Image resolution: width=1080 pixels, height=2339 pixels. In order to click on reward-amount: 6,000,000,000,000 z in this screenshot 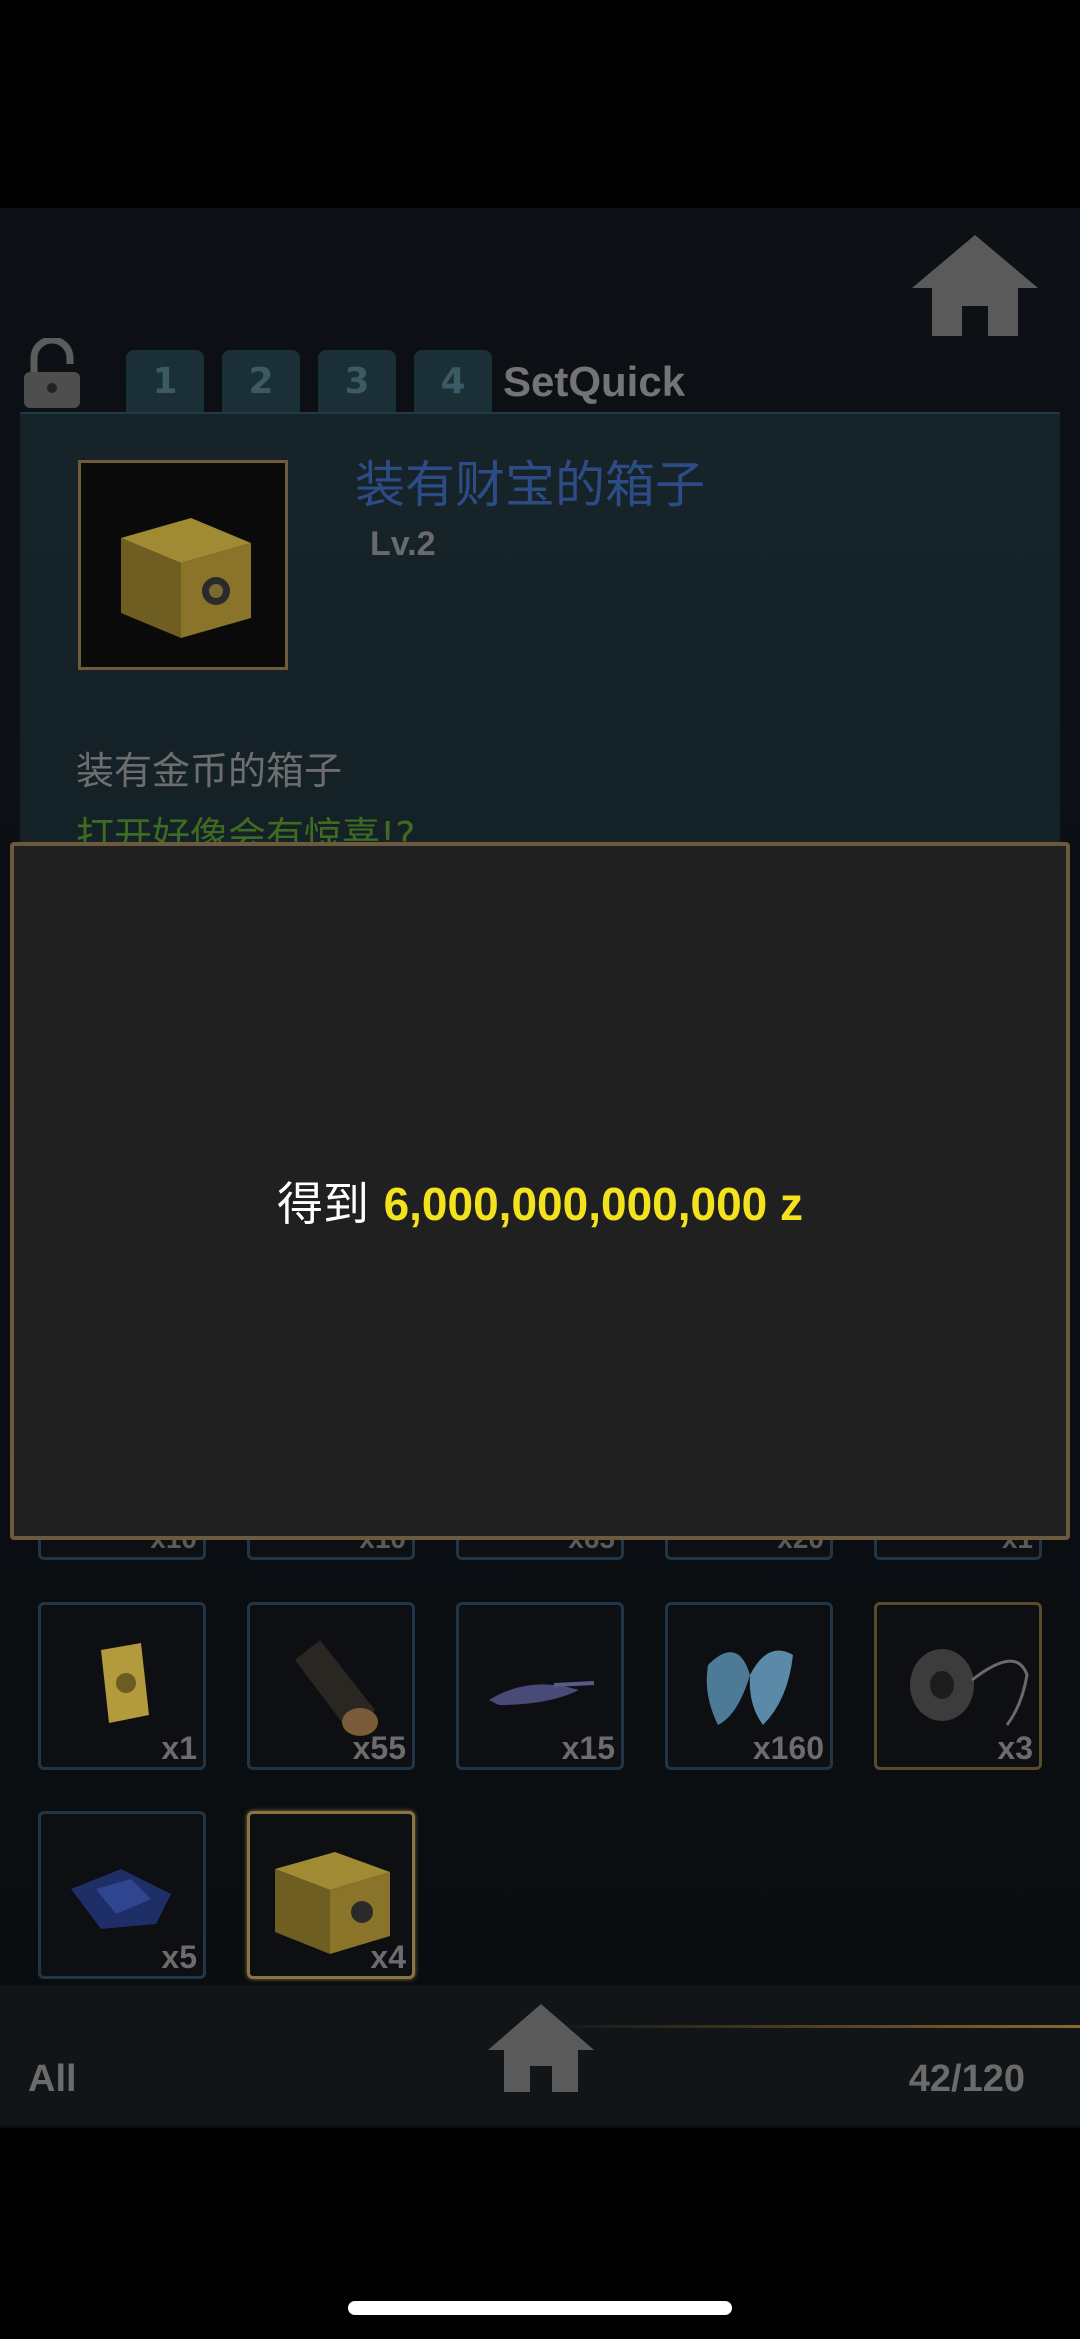, I will do `click(593, 1204)`.